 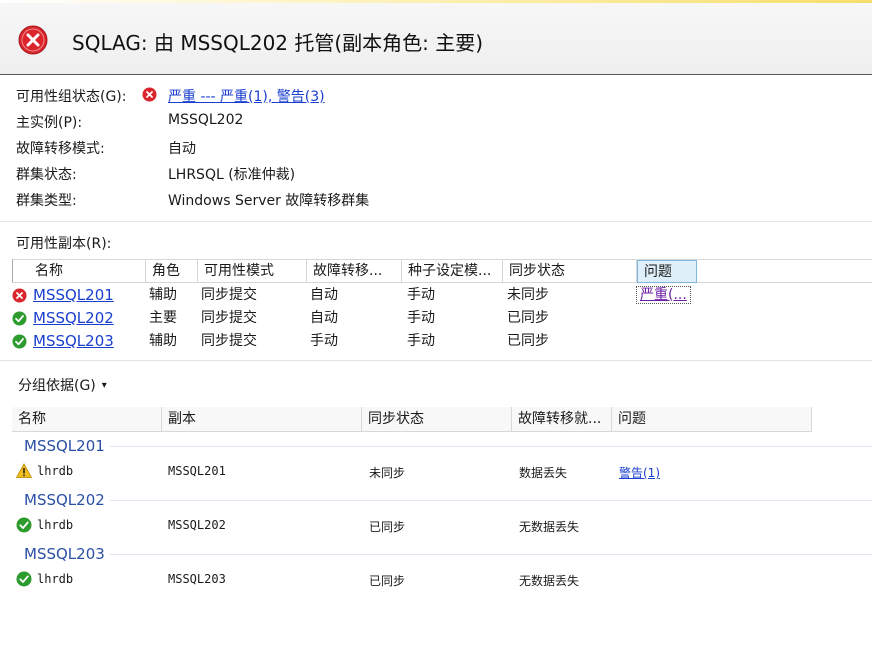 What do you see at coordinates (57, 386) in the screenshot?
I see `groupby-label: 分组依据(G)` at bounding box center [57, 386].